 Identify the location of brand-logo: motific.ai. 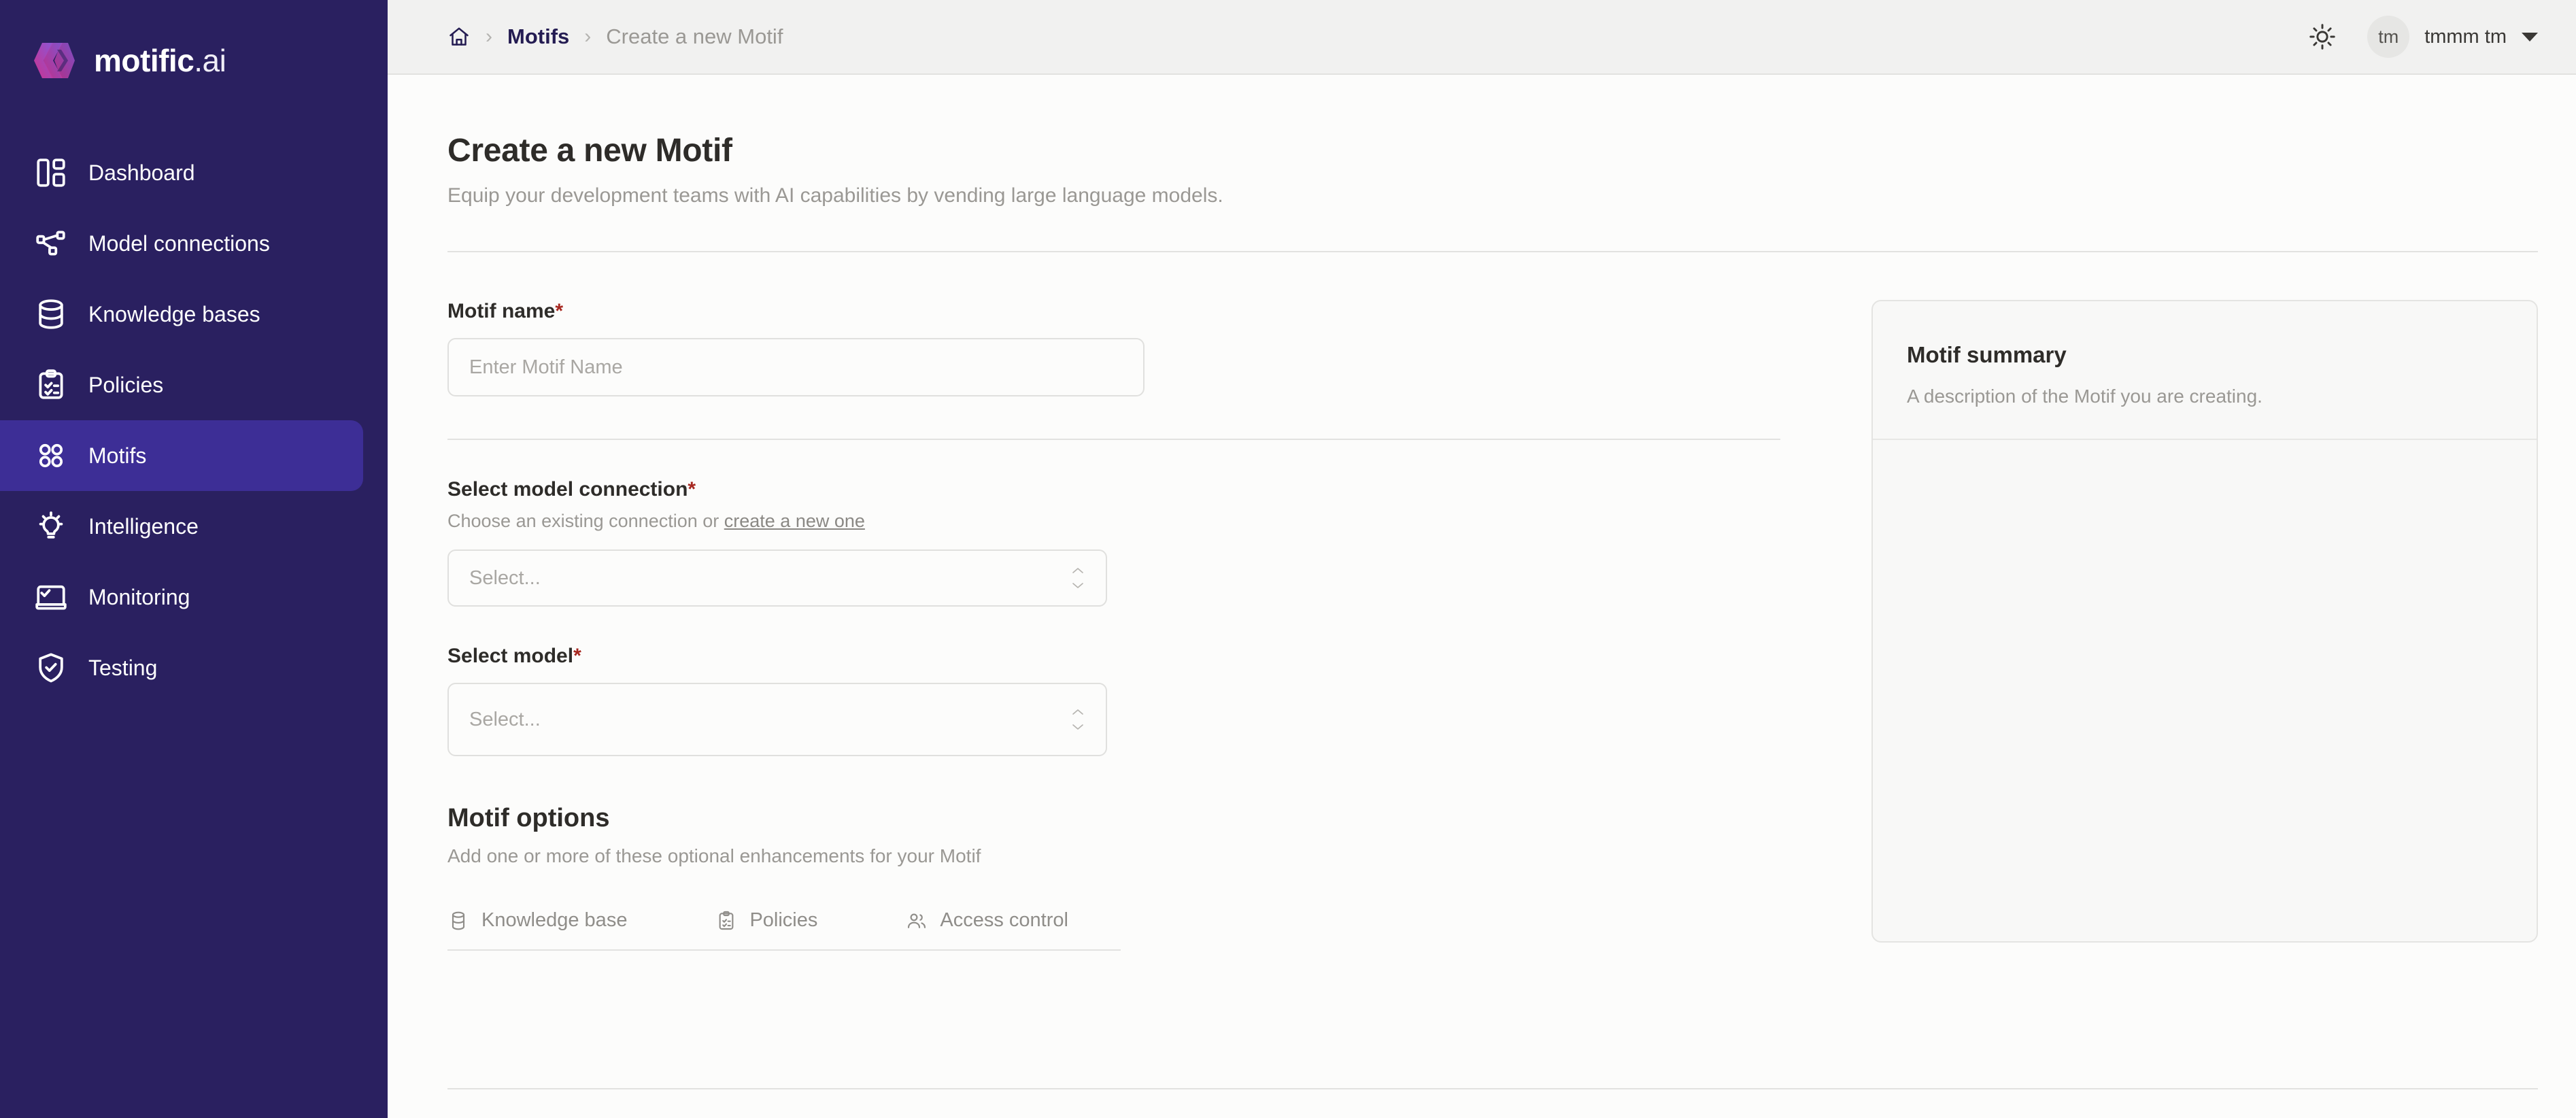
(194, 44).